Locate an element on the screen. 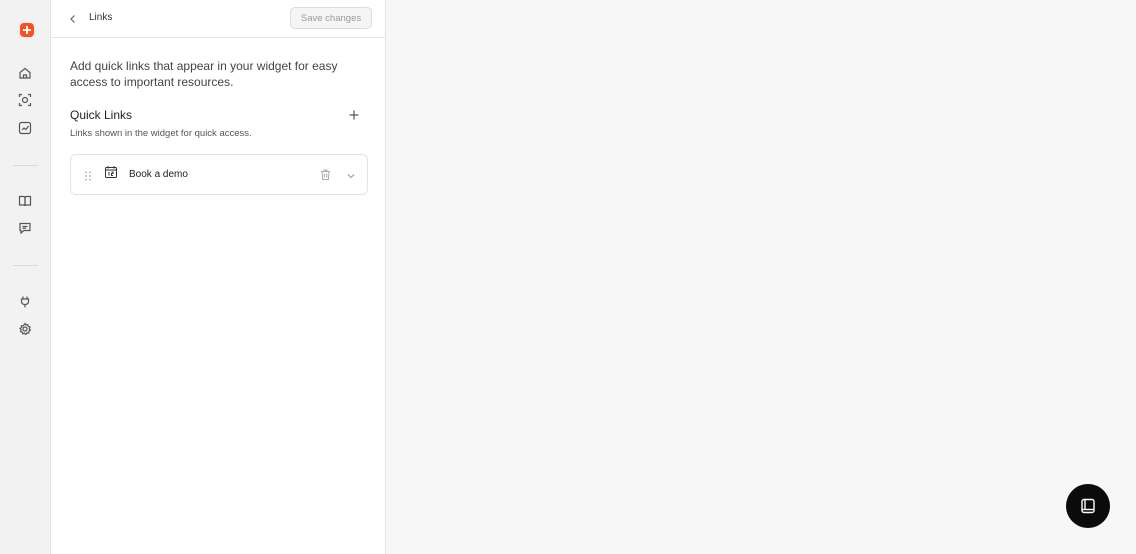 Image resolution: width=1136 pixels, height=554 pixels. page-title: Links is located at coordinates (101, 17).